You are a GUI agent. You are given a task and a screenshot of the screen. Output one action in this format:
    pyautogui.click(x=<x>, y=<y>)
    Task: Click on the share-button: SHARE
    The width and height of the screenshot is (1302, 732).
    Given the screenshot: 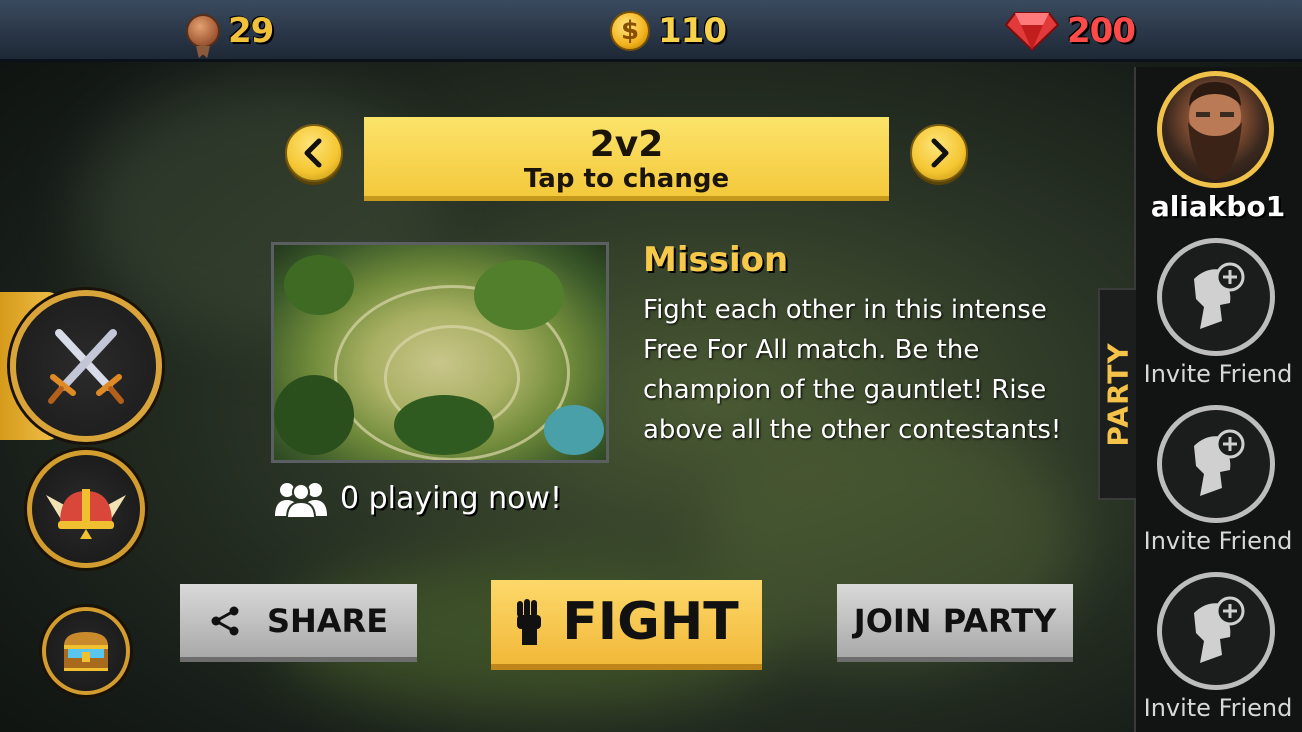 What is the action you would take?
    pyautogui.click(x=298, y=623)
    